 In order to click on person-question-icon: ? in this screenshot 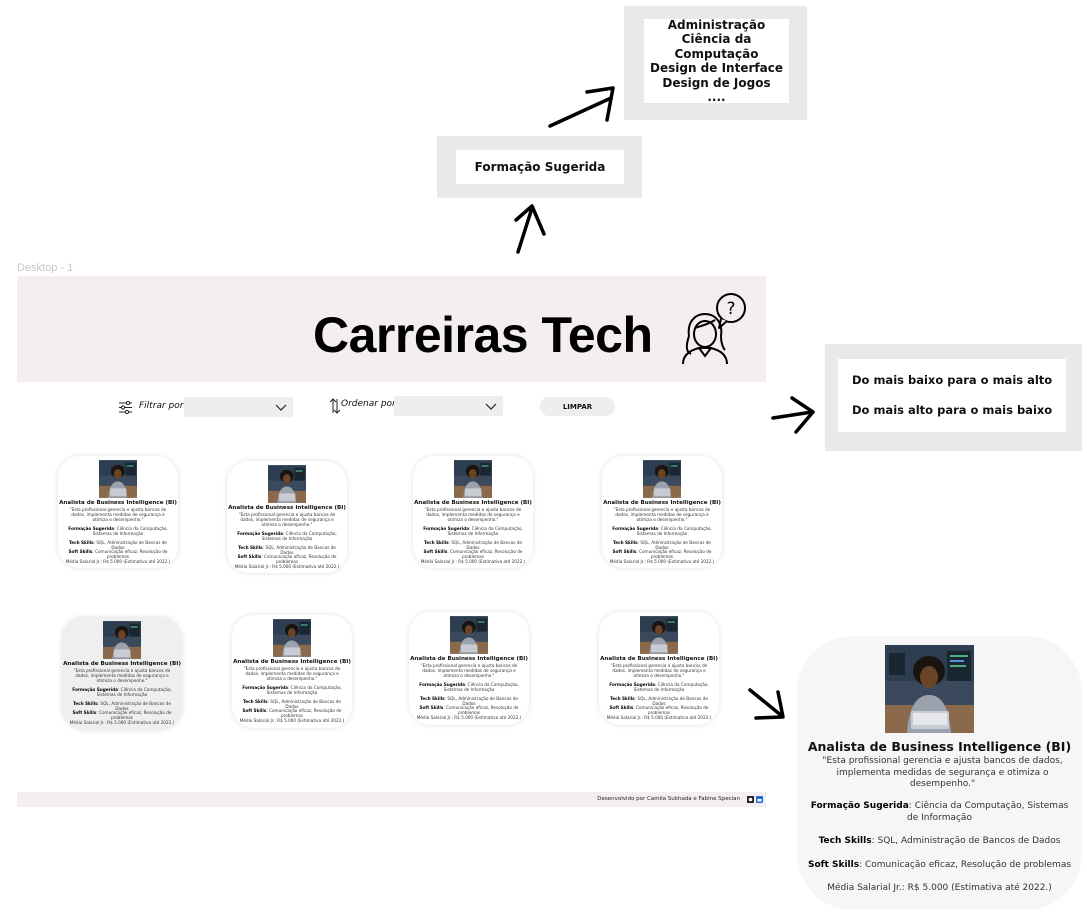, I will do `click(714, 329)`.